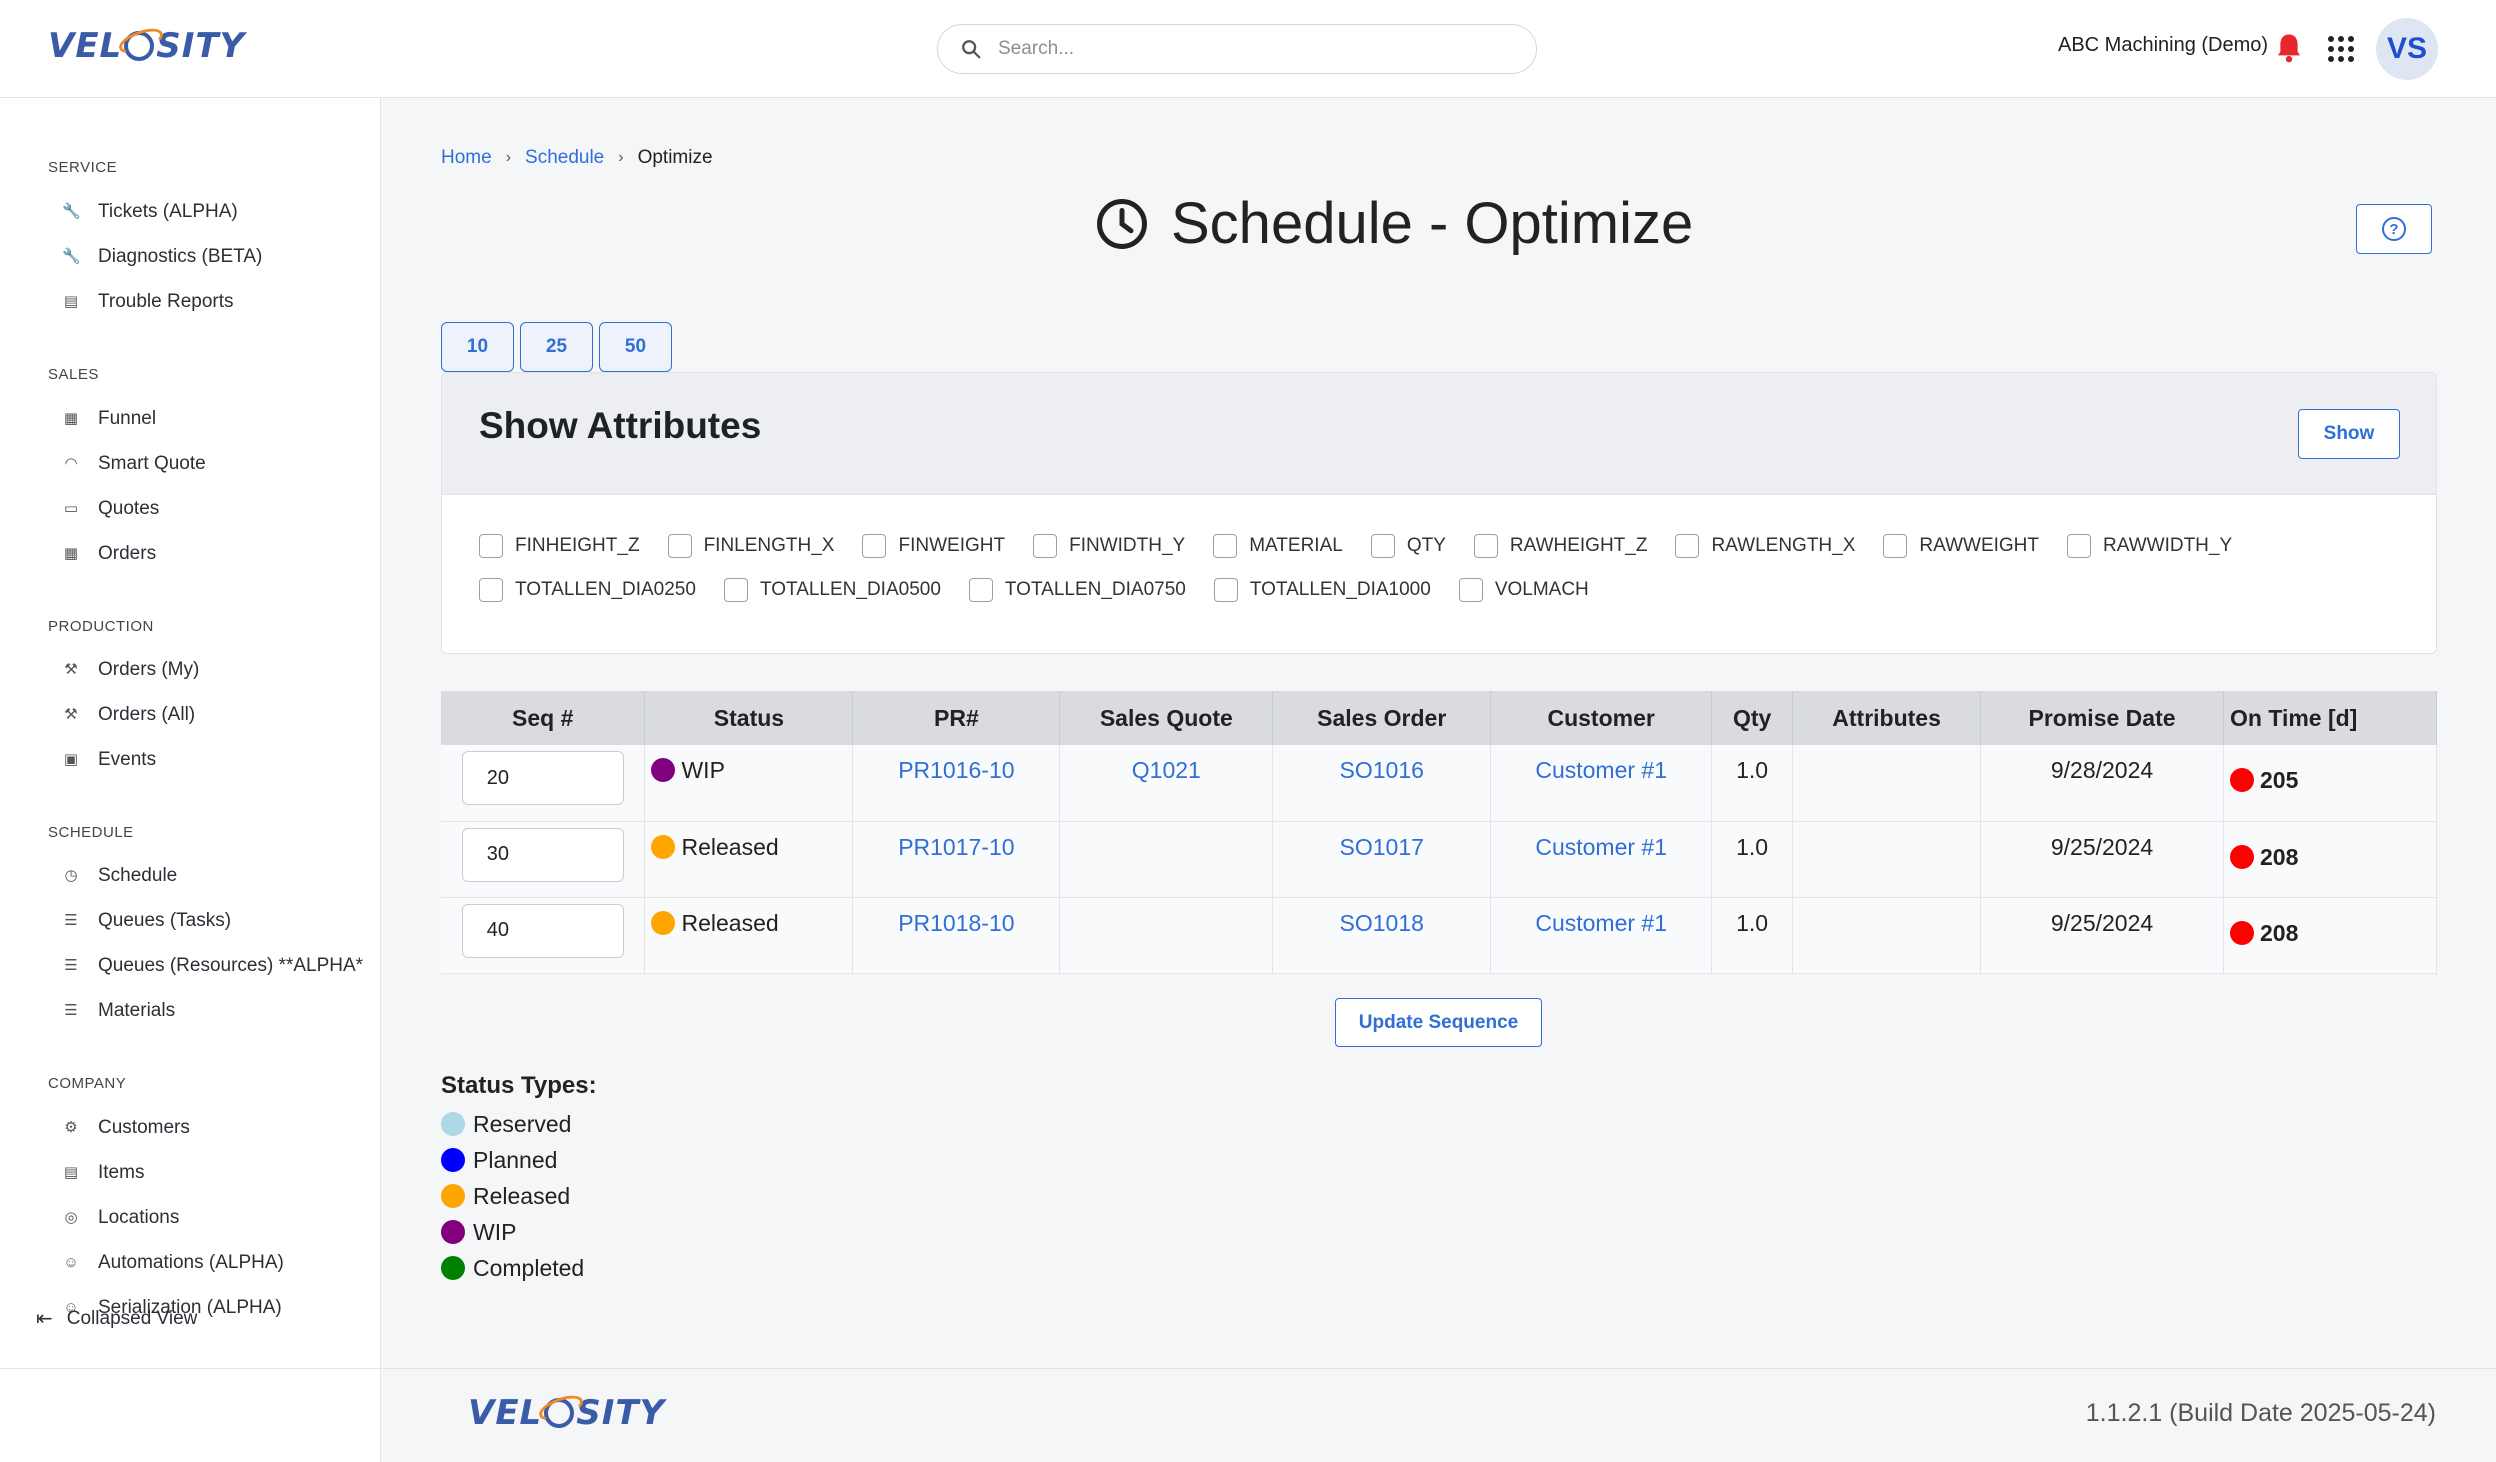  Describe the element at coordinates (1961, 546) in the screenshot. I see `attr-checkbox-rawweight: RAWWEIGHT` at that location.